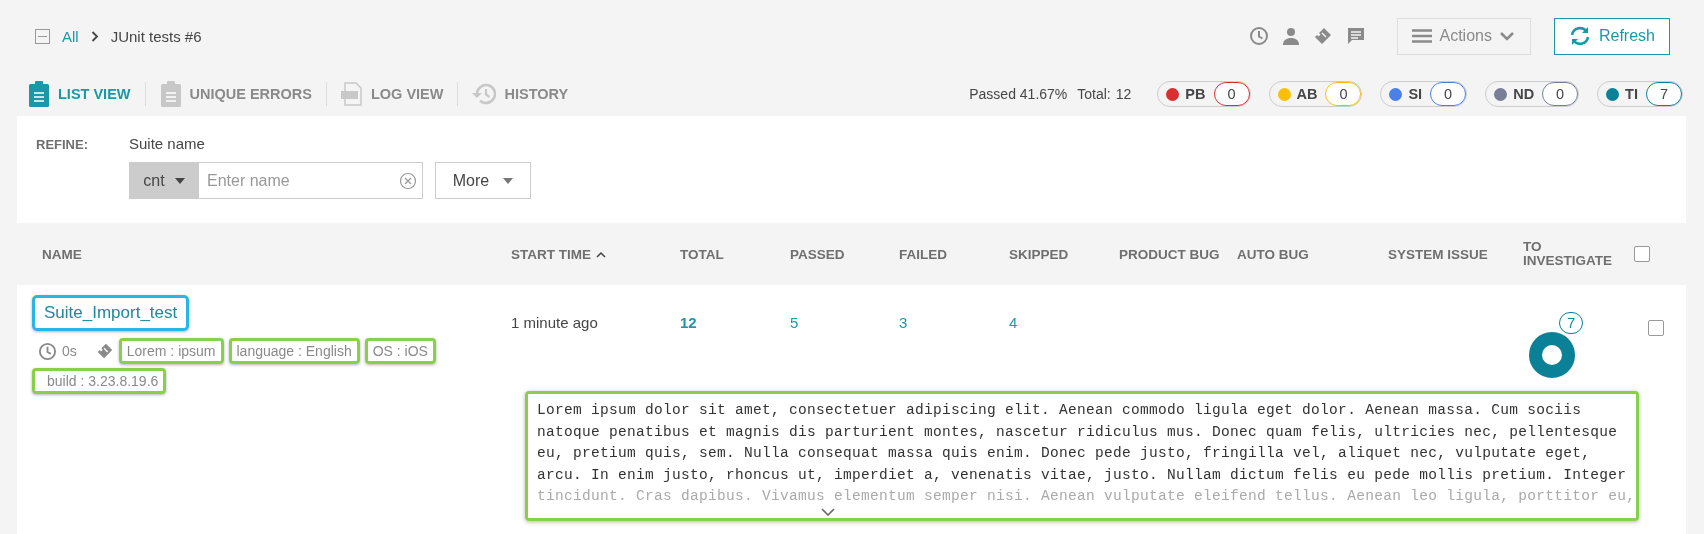  Describe the element at coordinates (520, 94) in the screenshot. I see `view-tab: HISTORY` at that location.